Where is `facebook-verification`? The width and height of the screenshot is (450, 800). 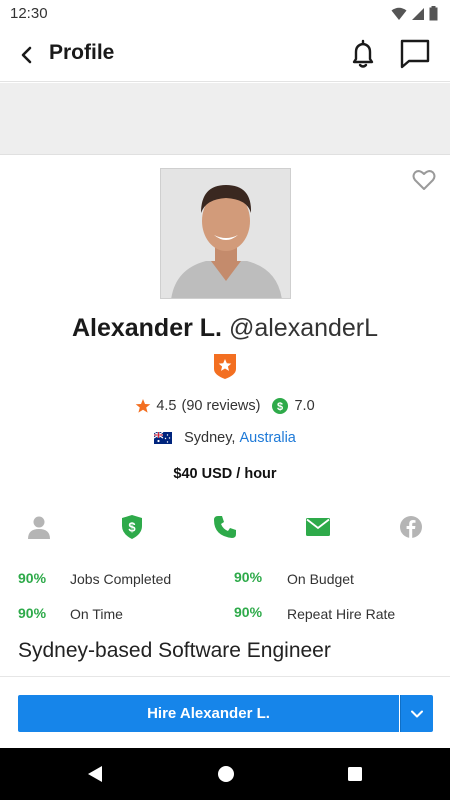 facebook-verification is located at coordinates (411, 527).